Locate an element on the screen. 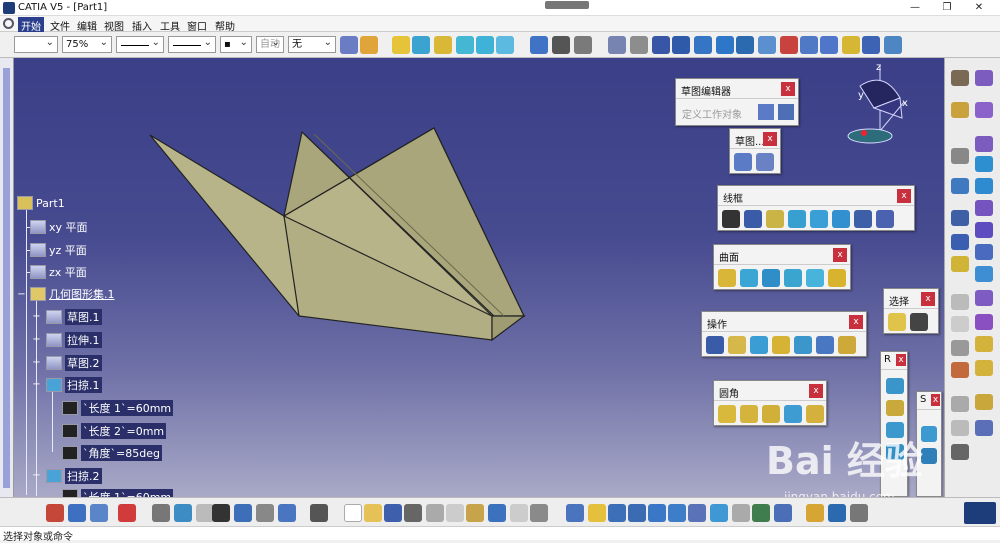 The image size is (1000, 543). grid-icon is located at coordinates (703, 45).